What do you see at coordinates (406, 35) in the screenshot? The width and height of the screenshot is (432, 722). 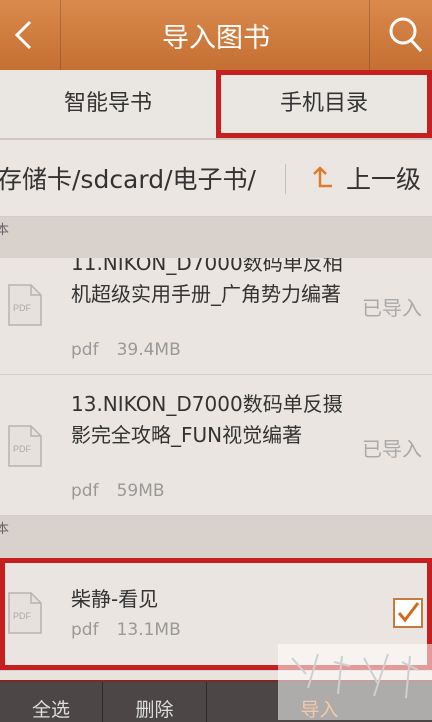 I see `search-icon` at bounding box center [406, 35].